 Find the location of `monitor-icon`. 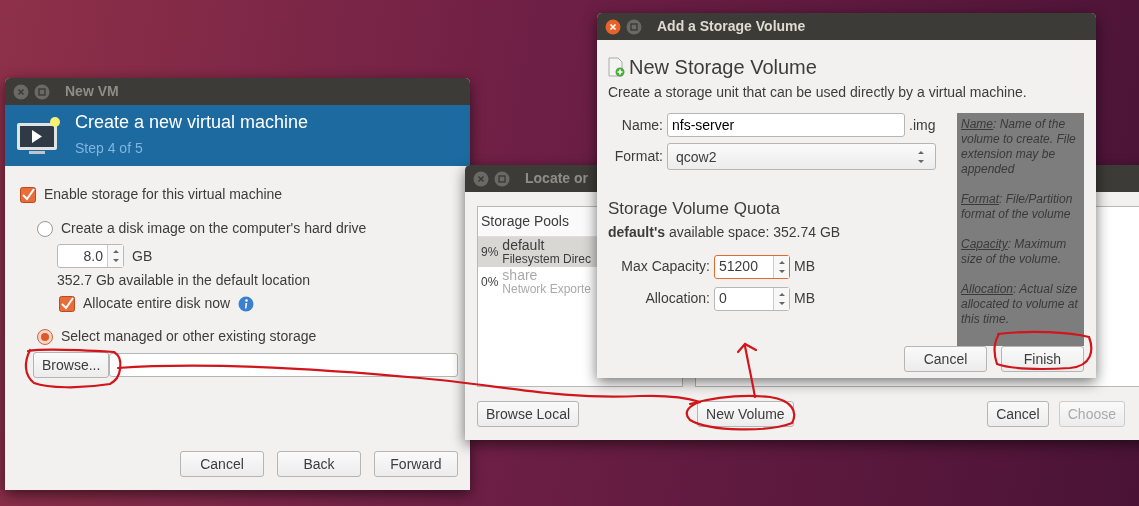

monitor-icon is located at coordinates (39, 135).